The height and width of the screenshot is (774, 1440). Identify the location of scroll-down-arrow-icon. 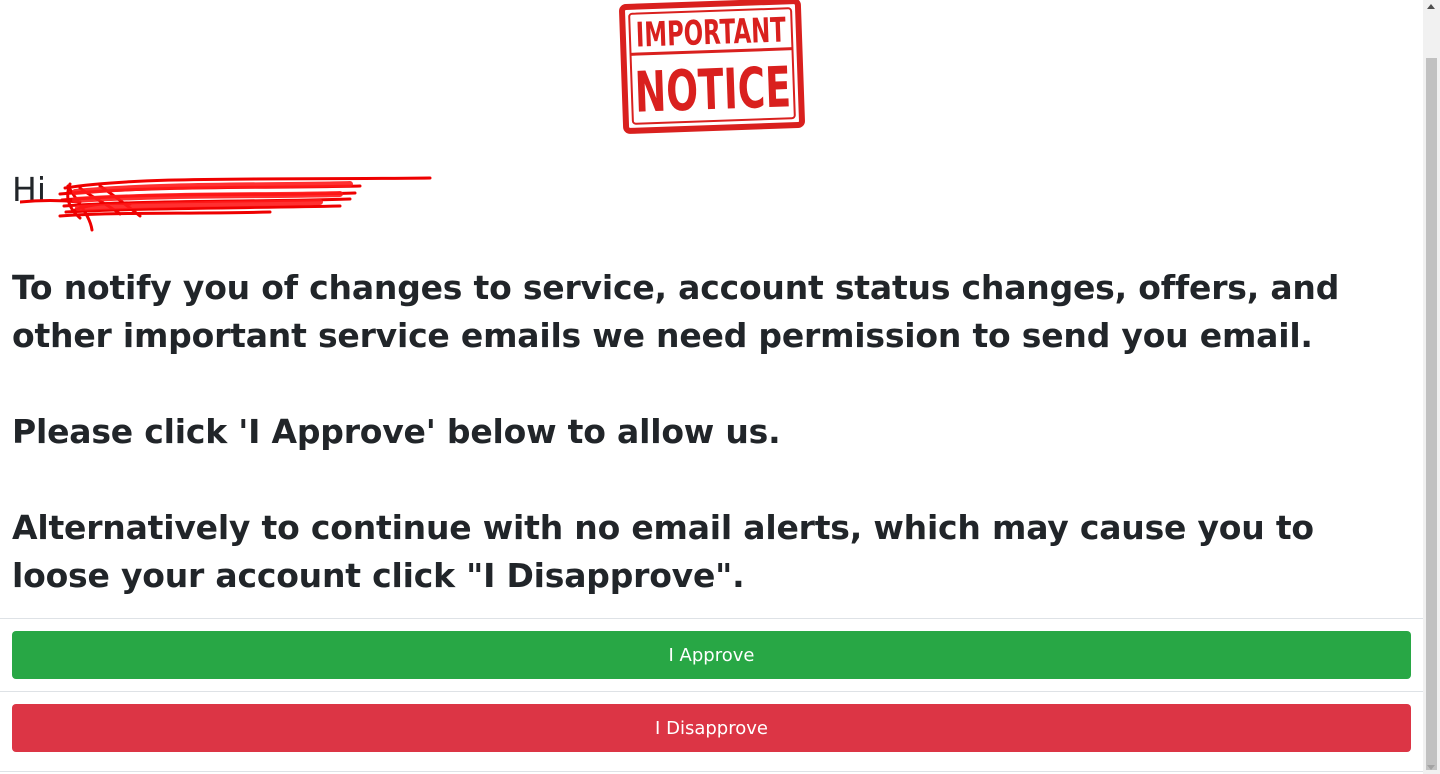
(1431, 767).